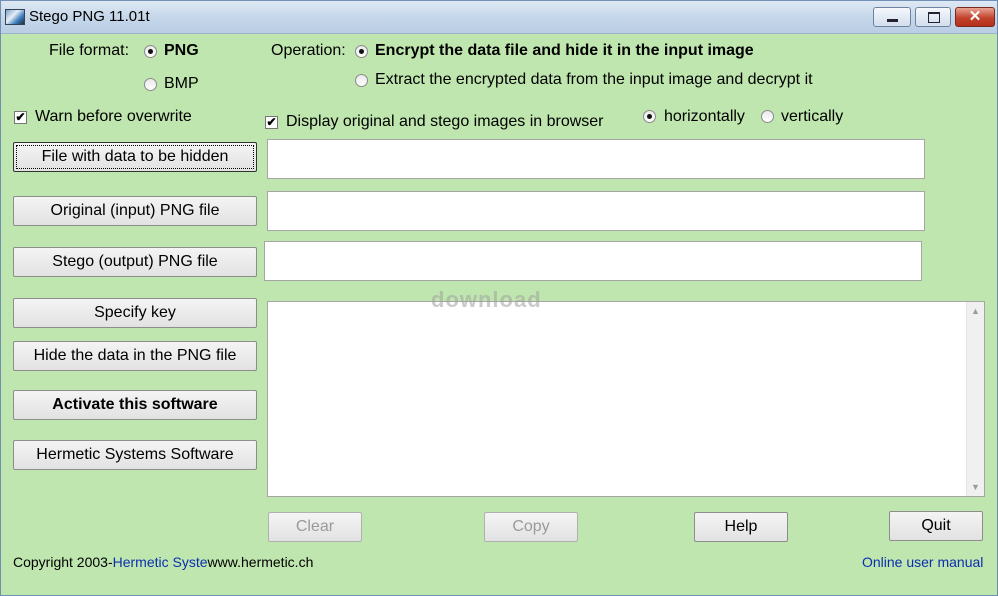  What do you see at coordinates (308, 50) in the screenshot?
I see `operation-label: Operation:` at bounding box center [308, 50].